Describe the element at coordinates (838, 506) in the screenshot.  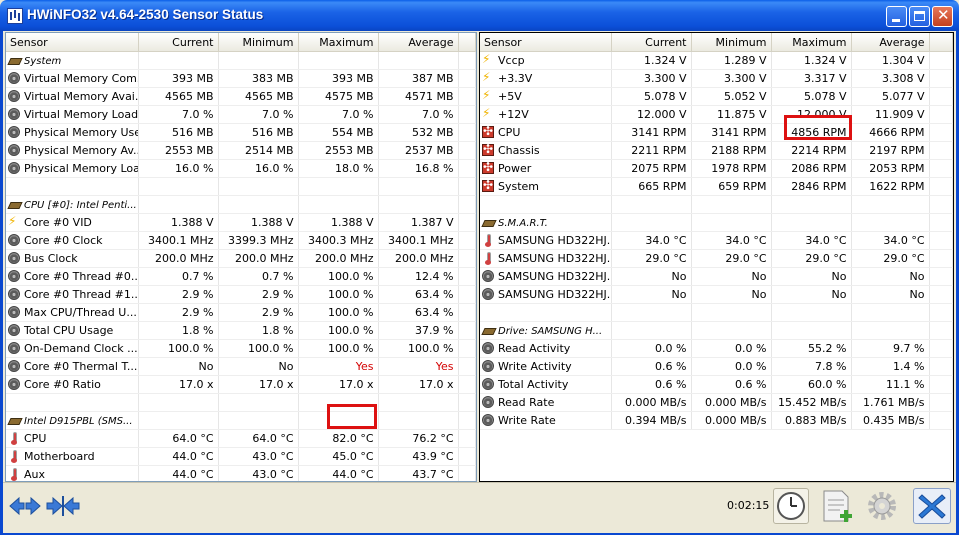
I see `report-button` at that location.